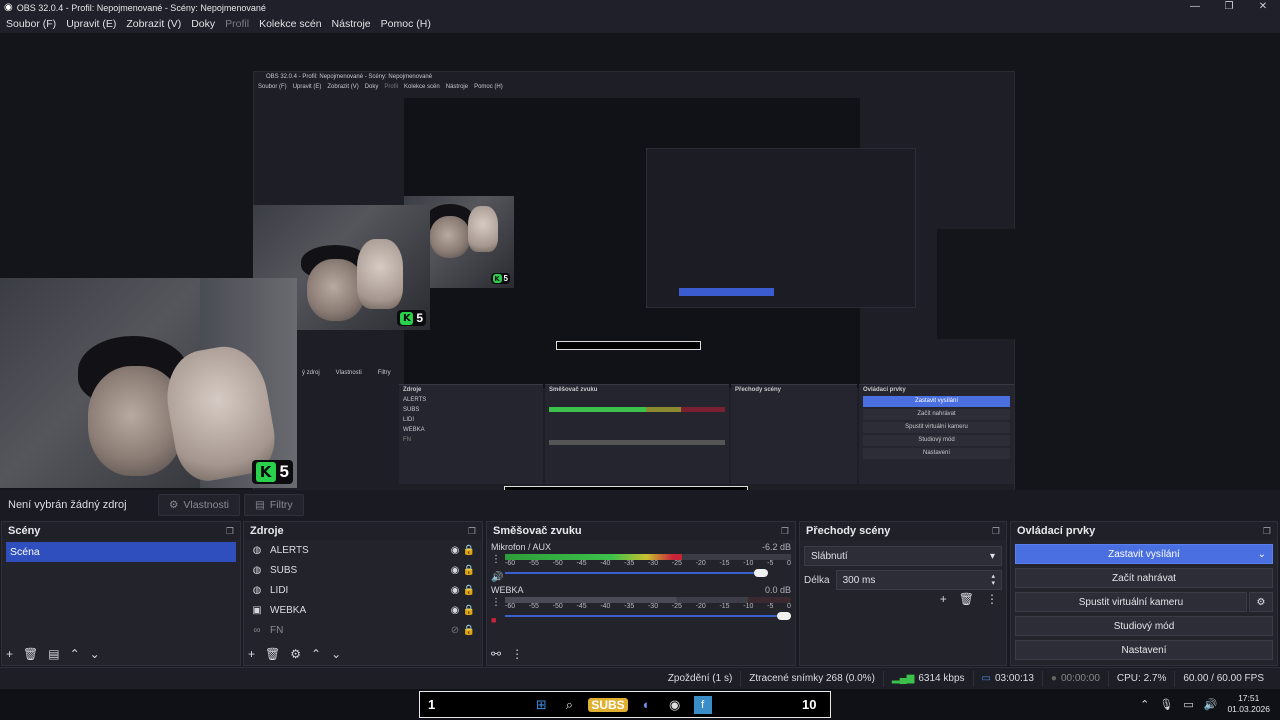 This screenshot has height=720, width=1280. Describe the element at coordinates (1248, 704) in the screenshot. I see `clock: 17:51 01.03.2026` at that location.